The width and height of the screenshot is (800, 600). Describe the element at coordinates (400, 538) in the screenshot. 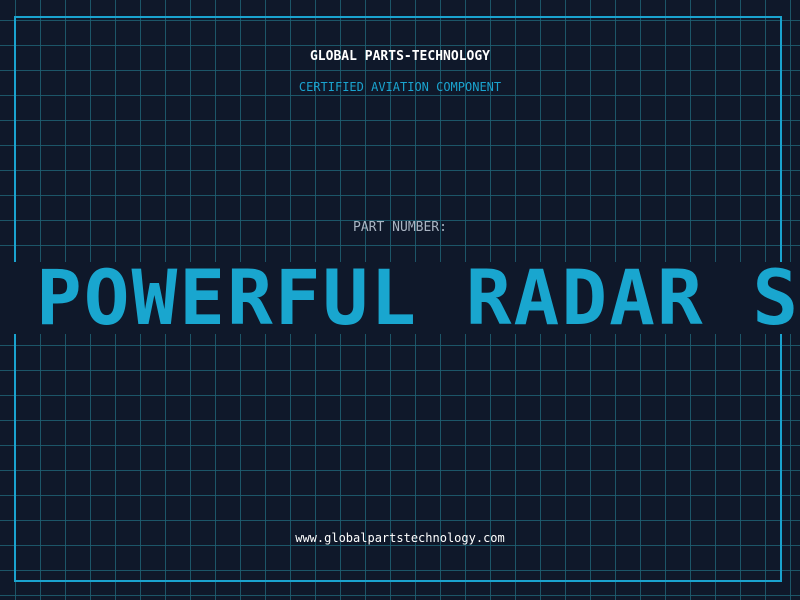

I see `website-url: www.globalpartstechnology.com` at that location.